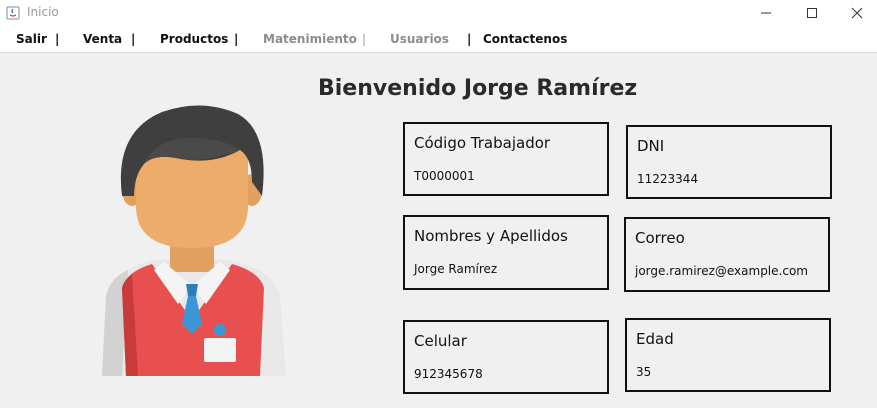  I want to click on edad-label: Edad, so click(655, 339).